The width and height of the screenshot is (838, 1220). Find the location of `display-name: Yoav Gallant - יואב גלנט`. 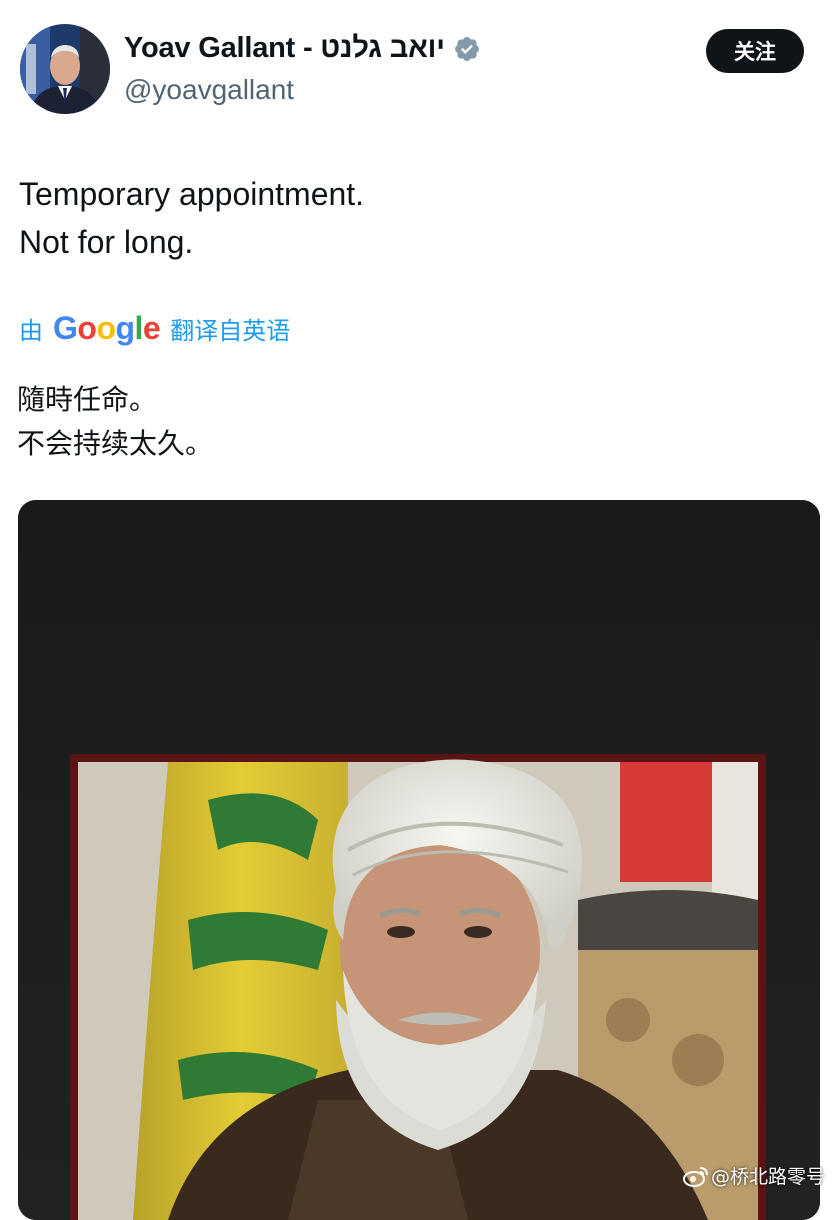

display-name: Yoav Gallant - יואב גלנט is located at coordinates (284, 48).